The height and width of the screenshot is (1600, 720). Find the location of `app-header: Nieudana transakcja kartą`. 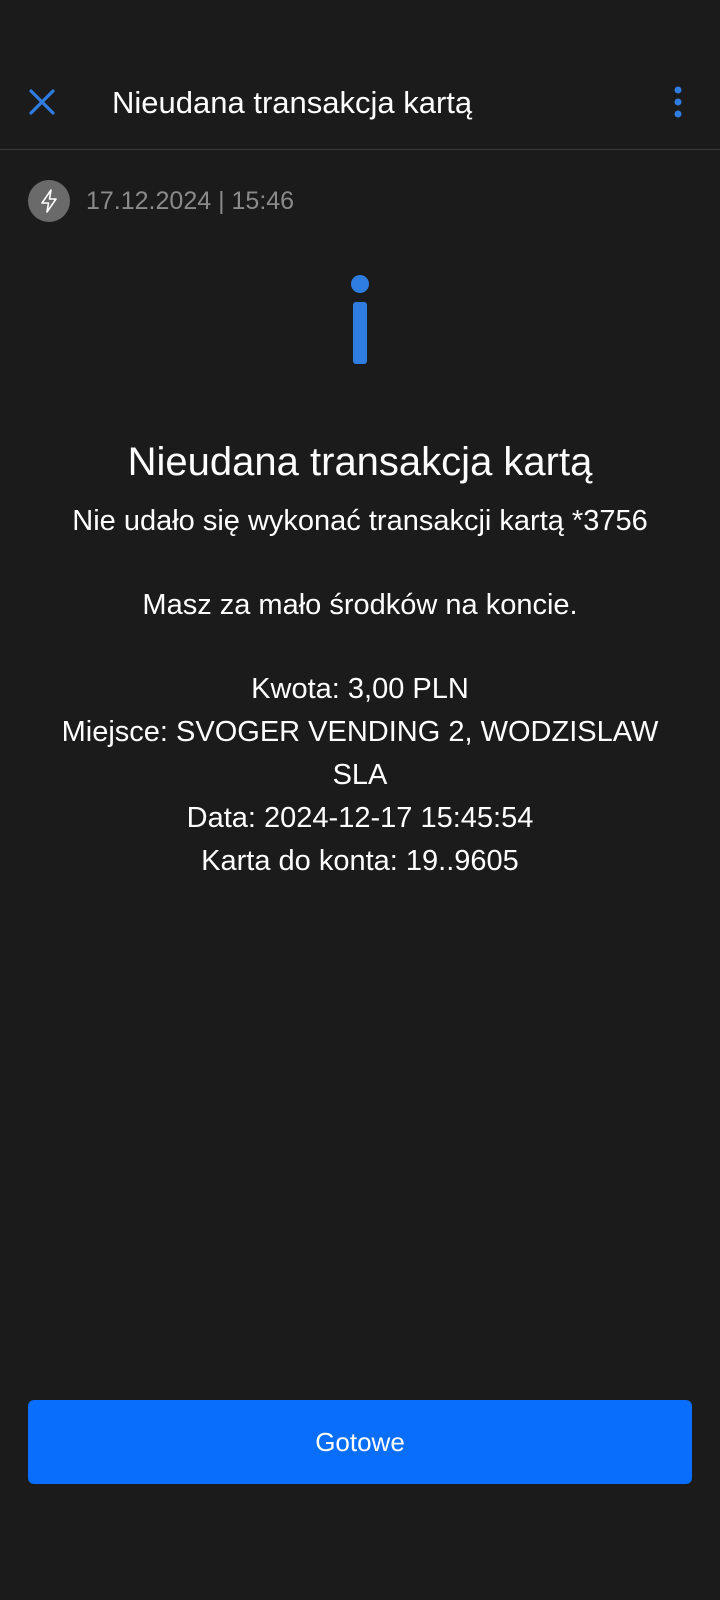

app-header: Nieudana transakcja kartą is located at coordinates (360, 75).